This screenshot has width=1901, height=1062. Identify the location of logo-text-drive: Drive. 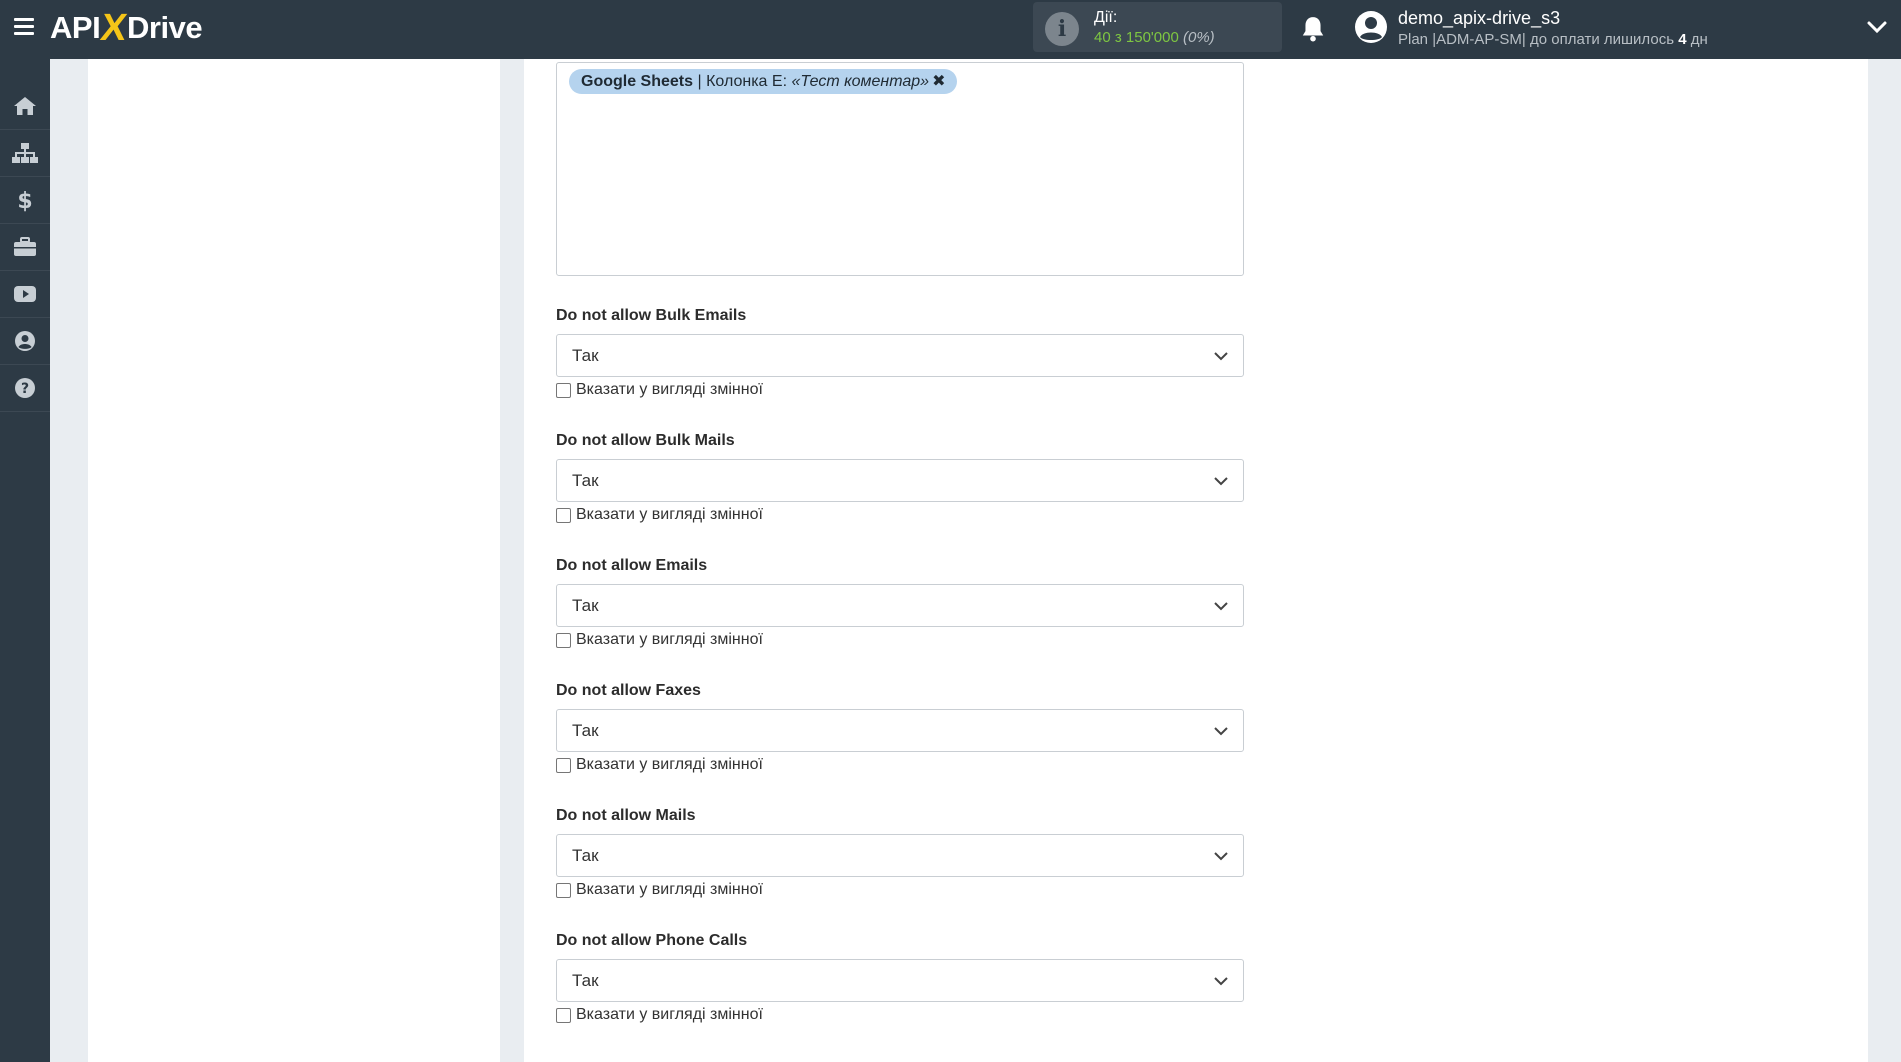
(165, 27).